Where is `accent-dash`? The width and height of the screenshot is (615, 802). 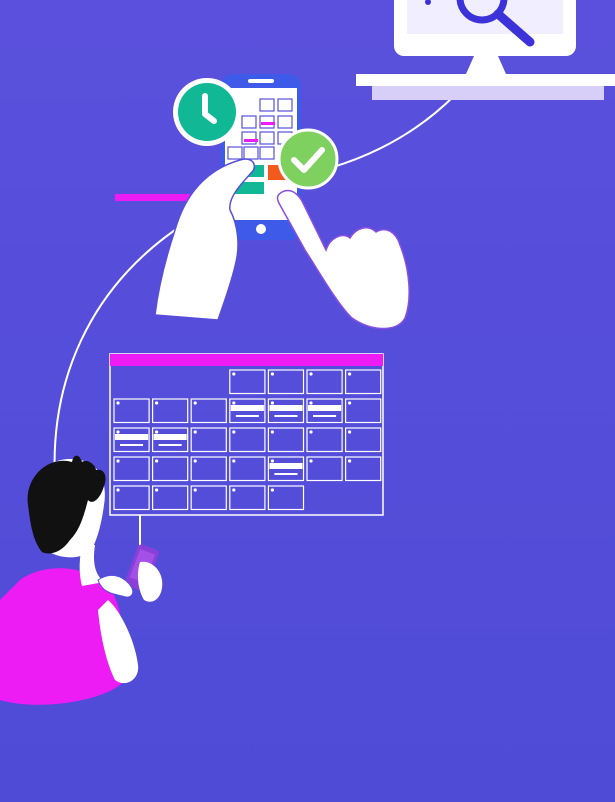
accent-dash is located at coordinates (152, 197).